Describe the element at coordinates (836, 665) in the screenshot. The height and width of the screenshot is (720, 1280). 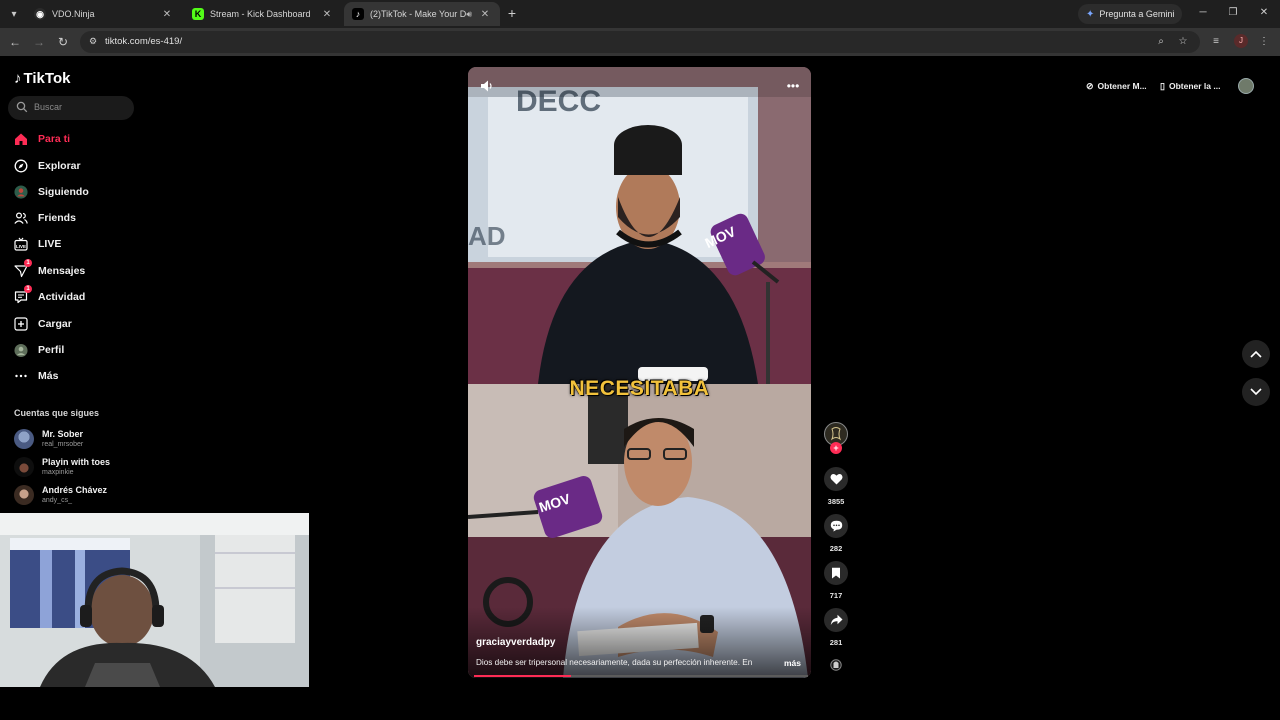
I see `sound-disc-icon` at that location.